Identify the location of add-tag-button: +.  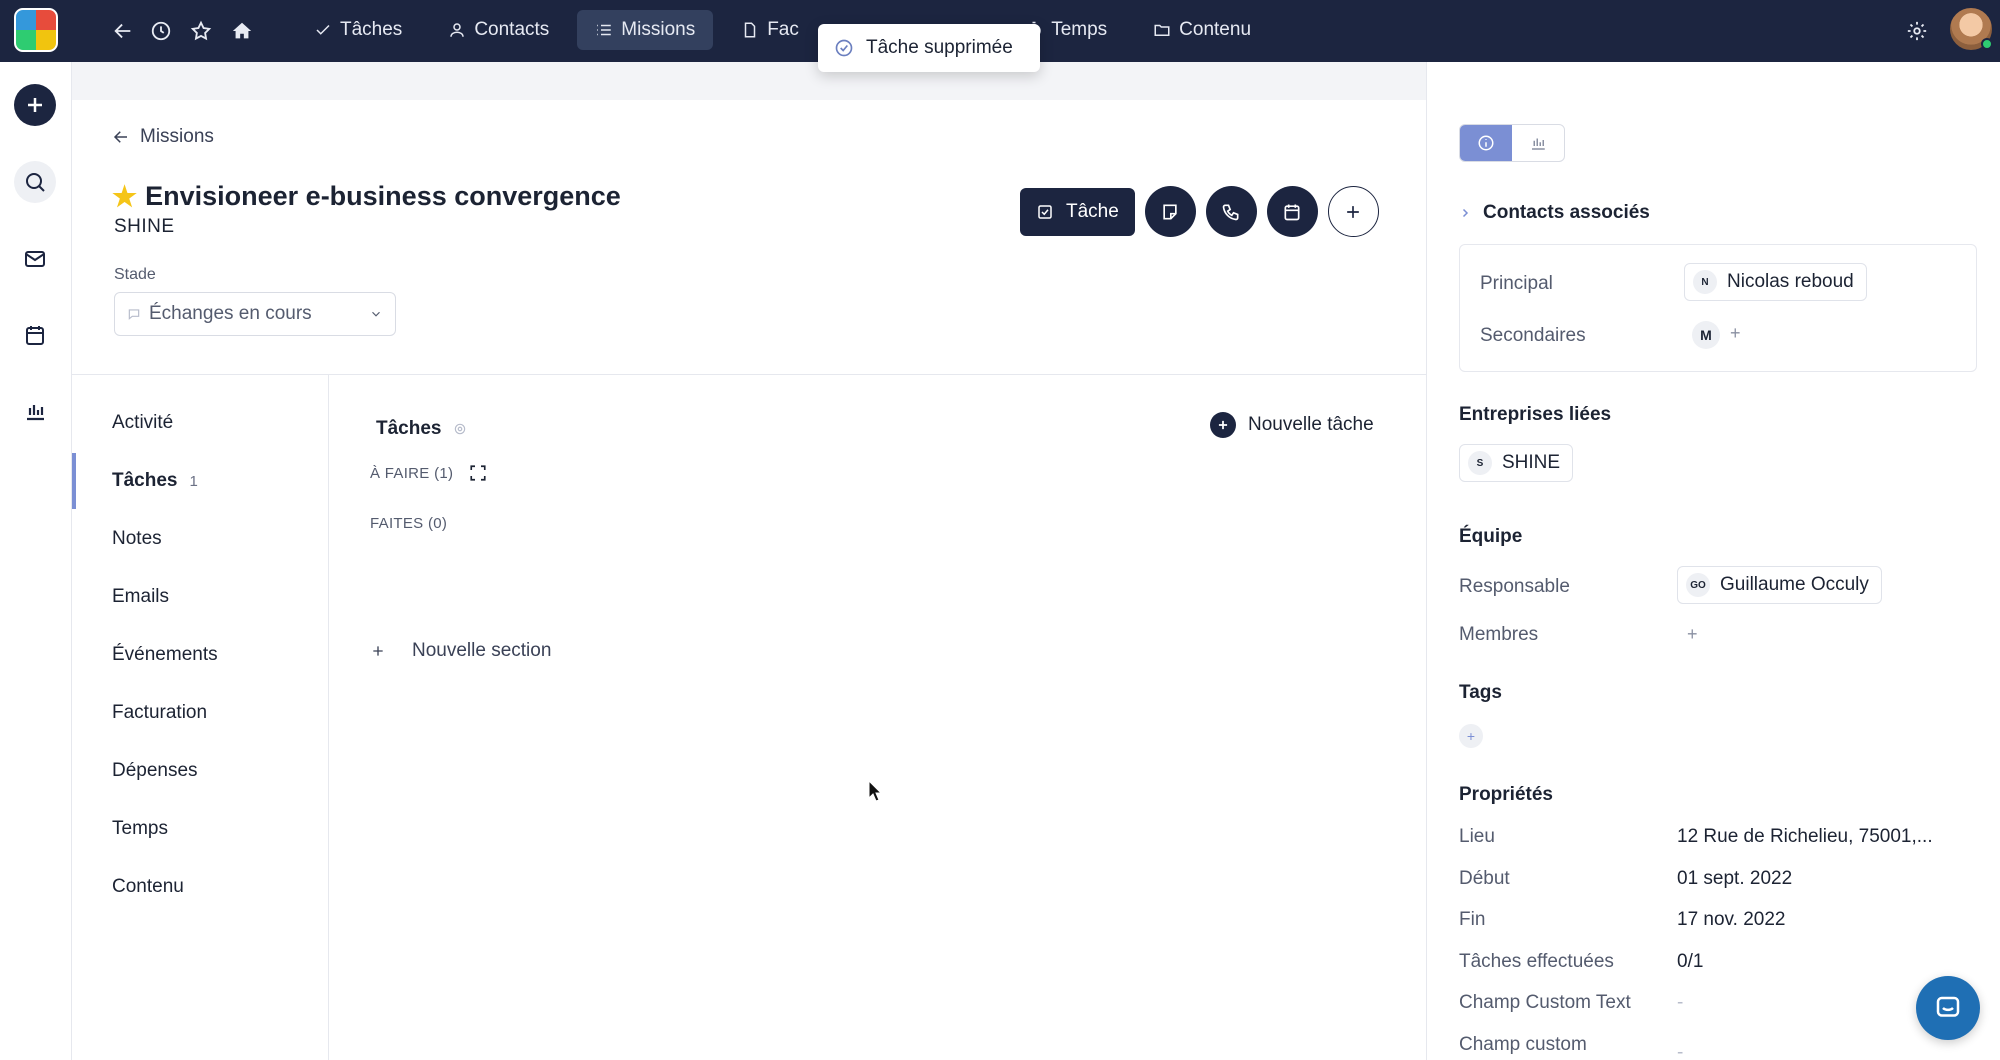
(1471, 736).